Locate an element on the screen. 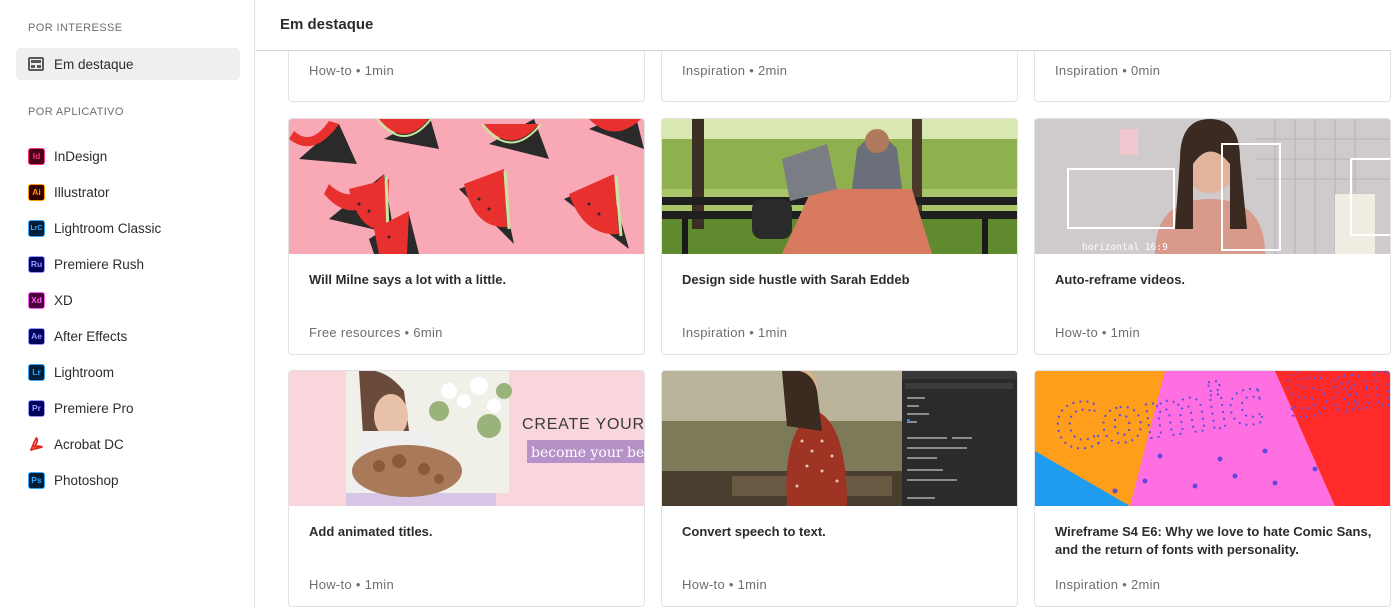  sidebar-item-photoshop: Ps Photoshop is located at coordinates (134, 480).